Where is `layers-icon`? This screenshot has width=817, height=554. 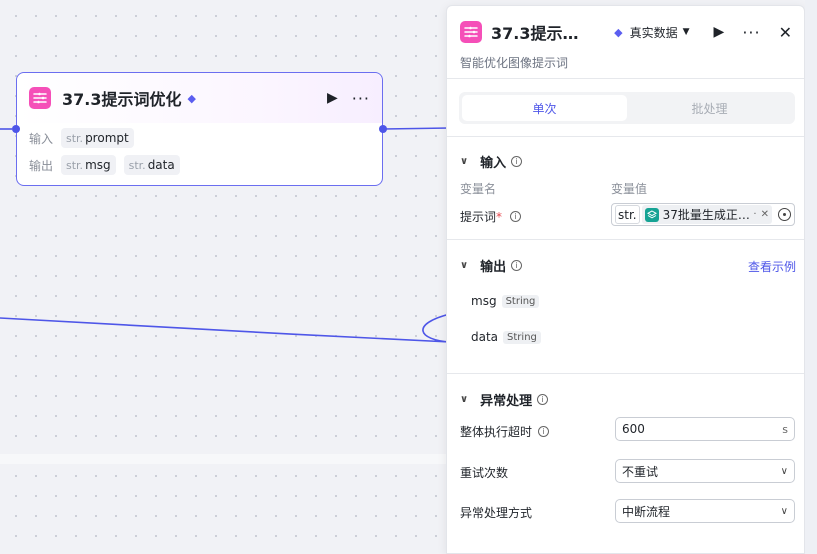 layers-icon is located at coordinates (651, 214).